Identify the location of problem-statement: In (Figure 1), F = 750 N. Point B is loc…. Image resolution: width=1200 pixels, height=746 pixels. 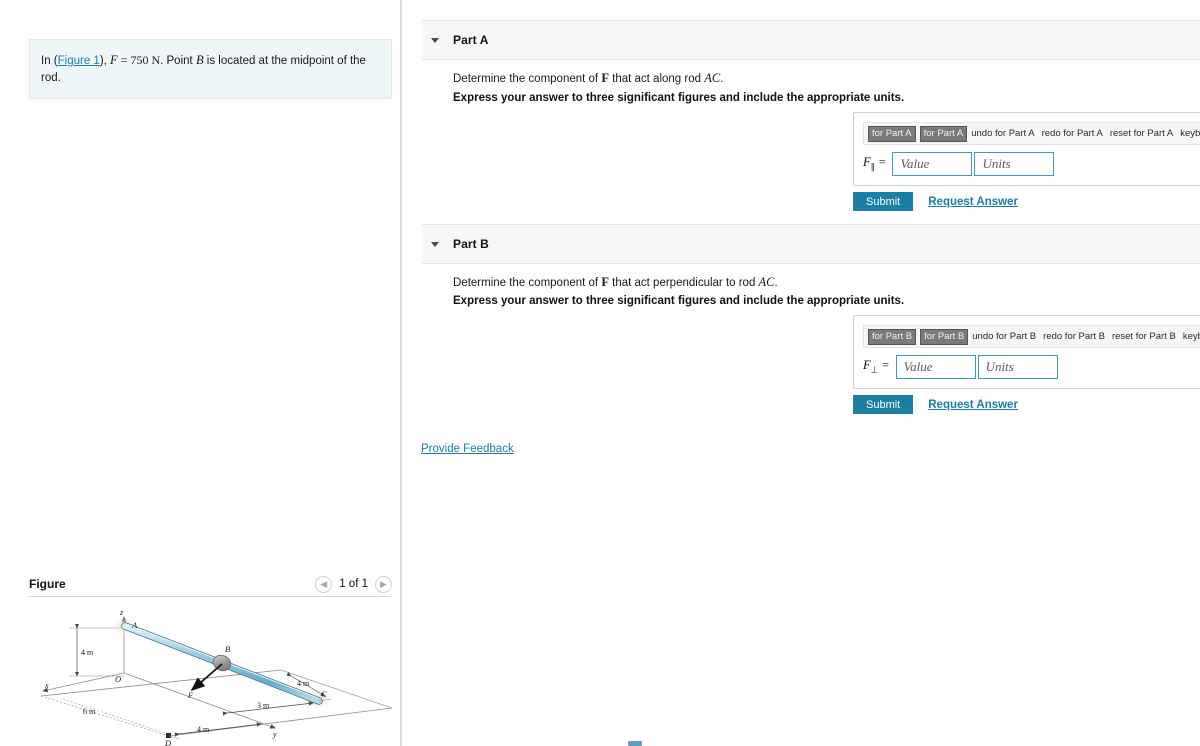
(210, 69).